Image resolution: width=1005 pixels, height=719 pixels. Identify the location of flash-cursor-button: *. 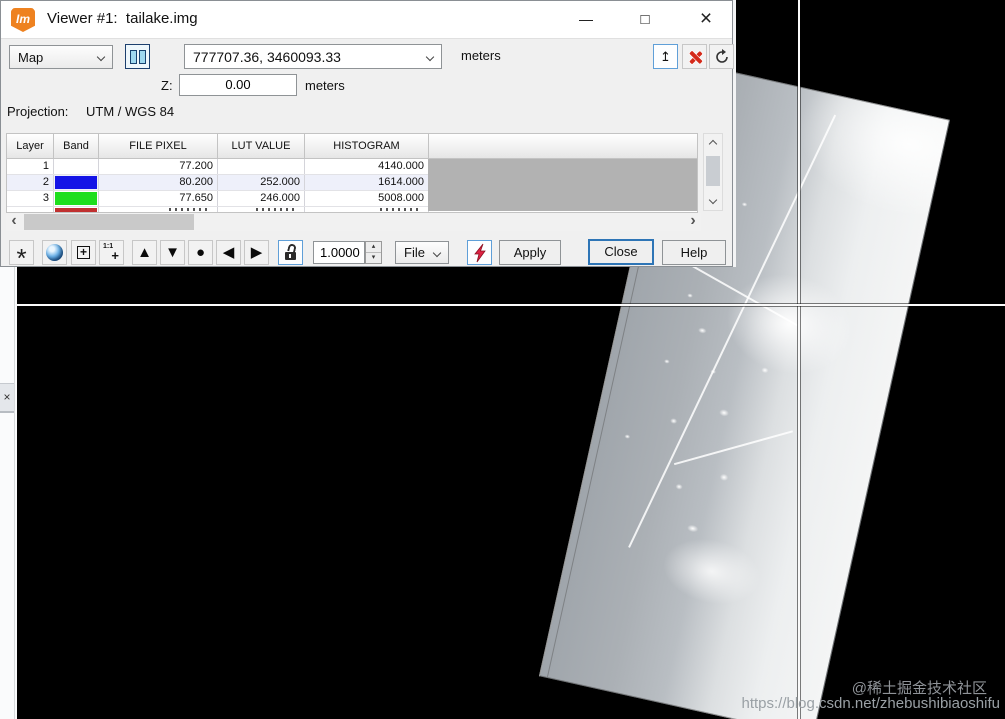
(21, 256).